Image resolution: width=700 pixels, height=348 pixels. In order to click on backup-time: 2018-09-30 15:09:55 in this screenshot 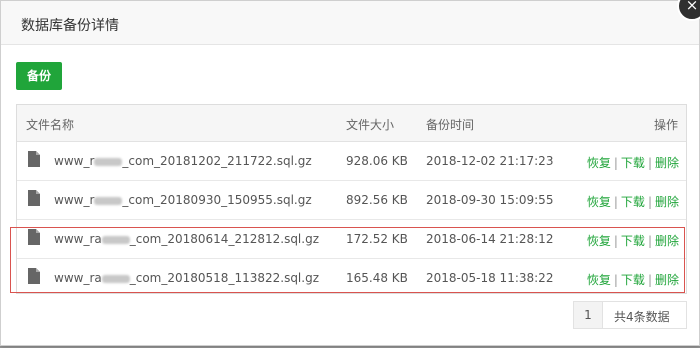, I will do `click(490, 200)`.